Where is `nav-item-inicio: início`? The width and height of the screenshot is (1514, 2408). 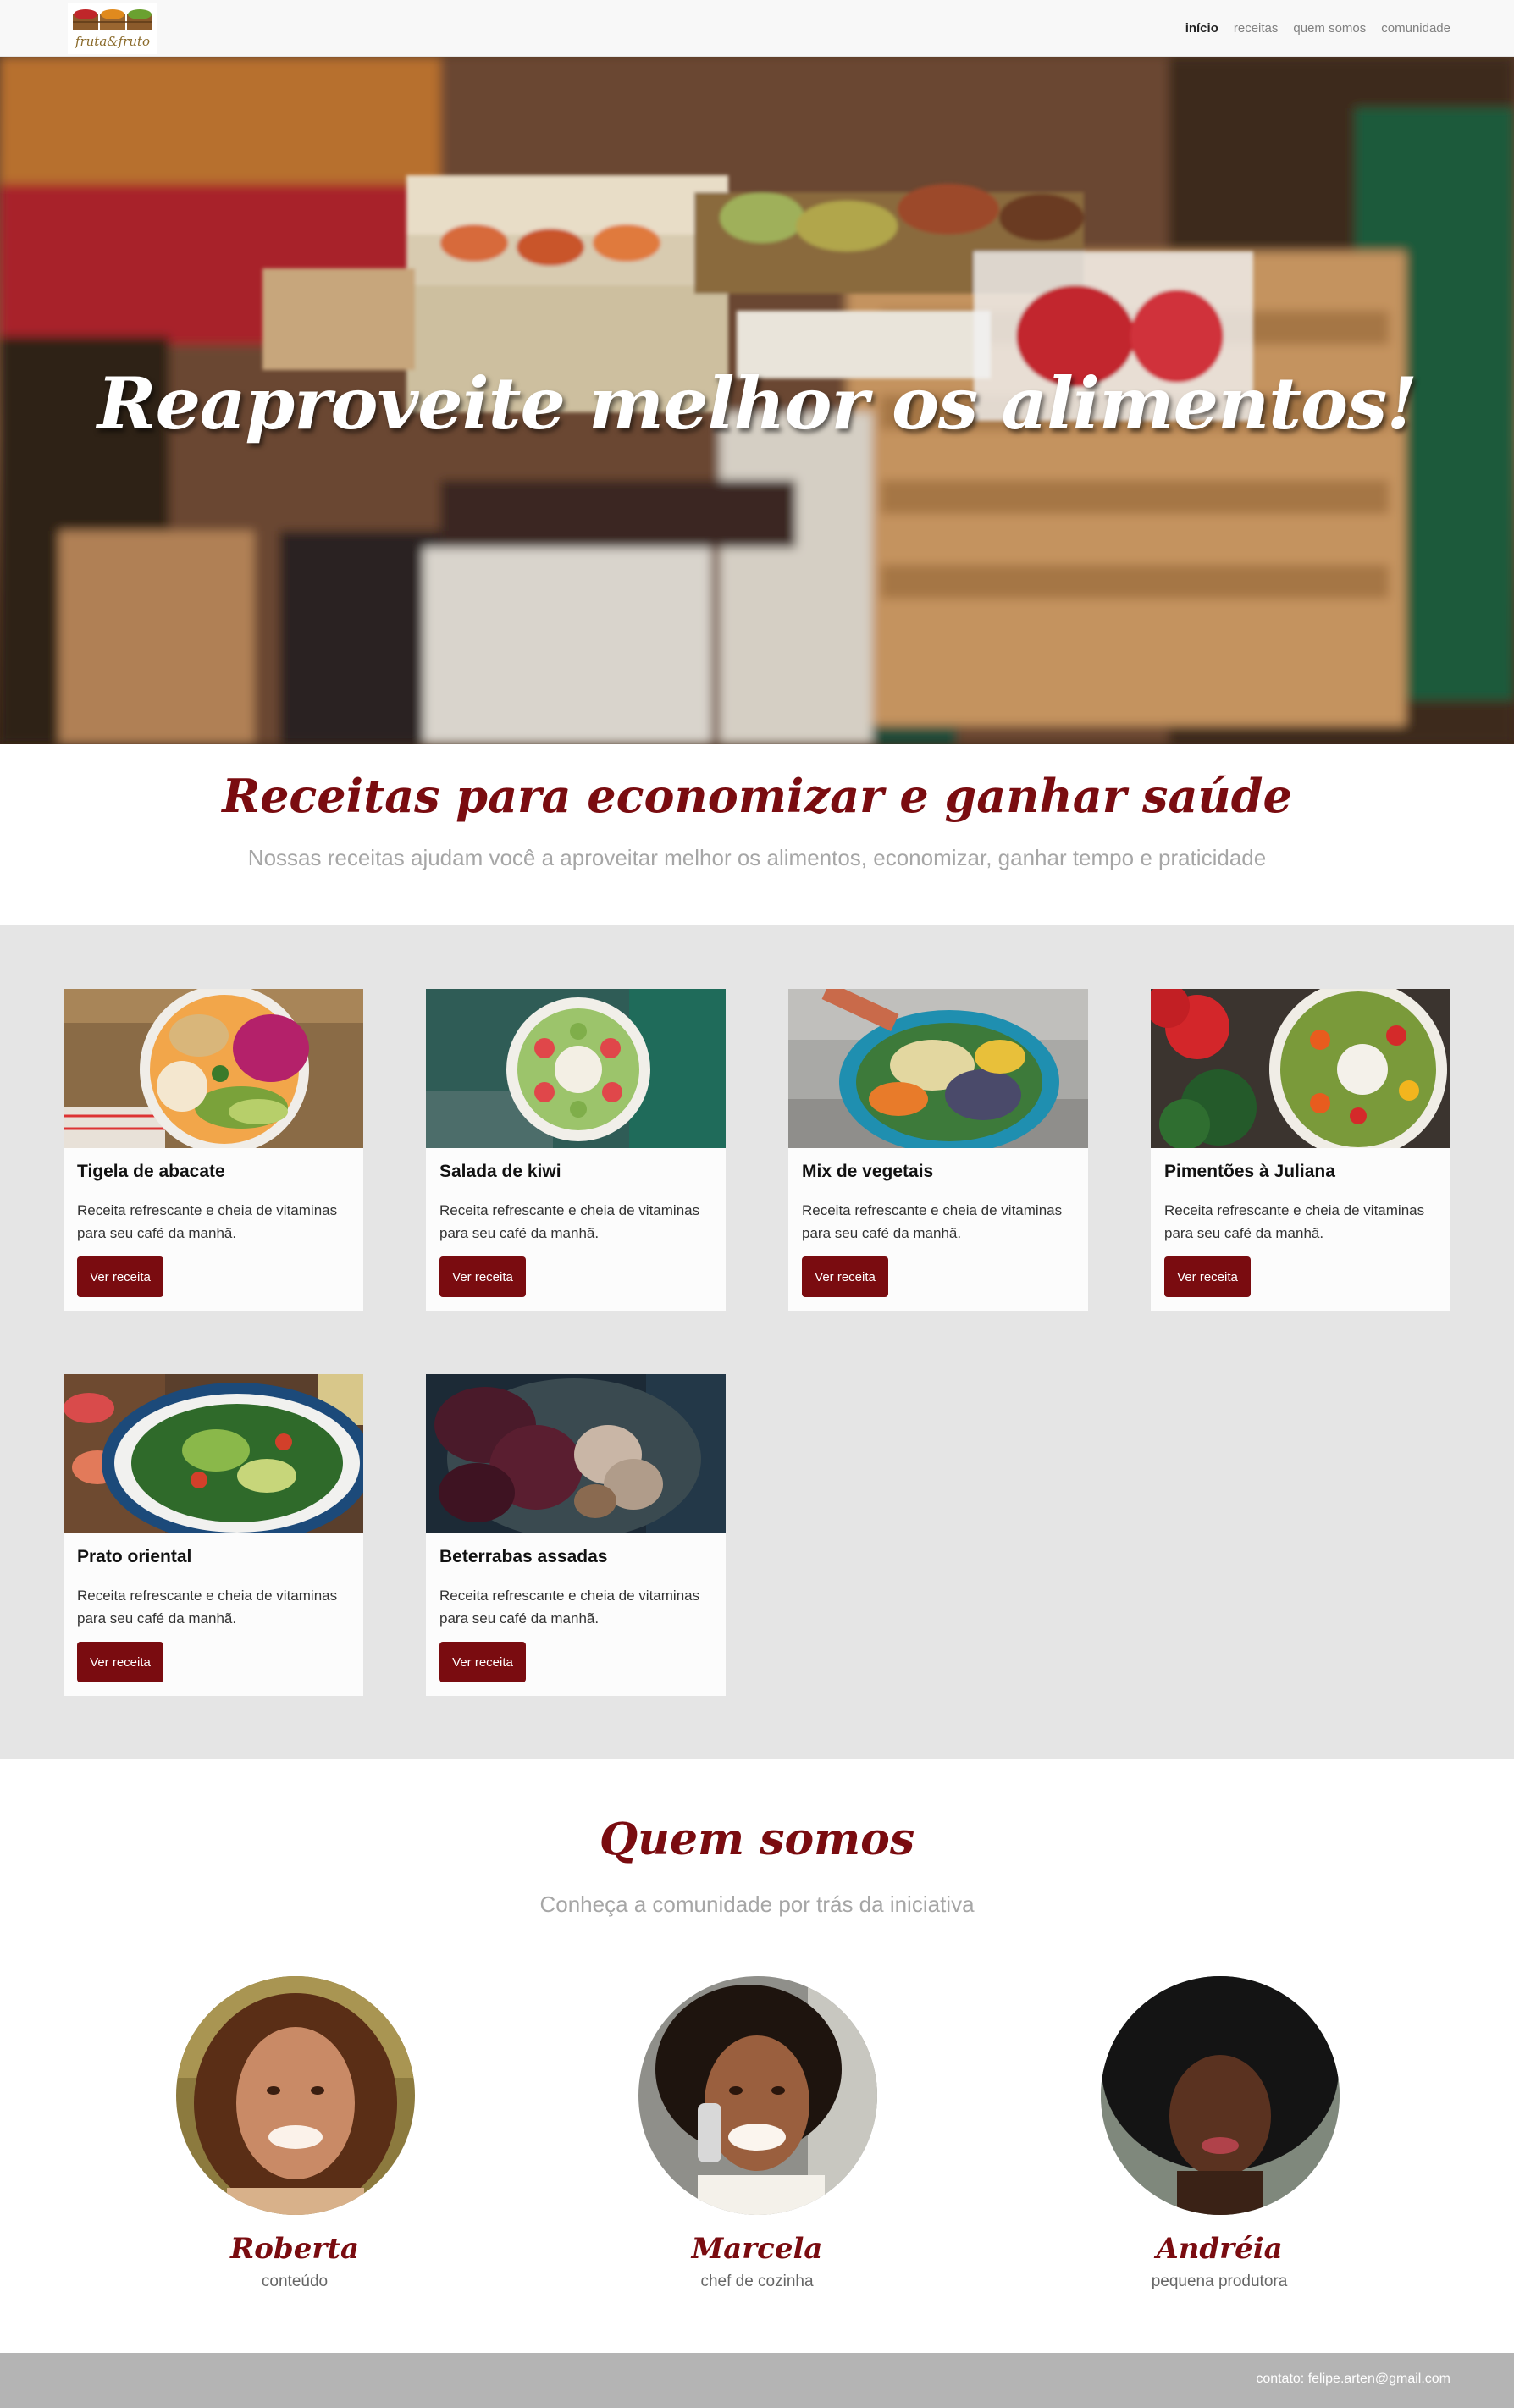
nav-item-inicio: início is located at coordinates (1201, 28).